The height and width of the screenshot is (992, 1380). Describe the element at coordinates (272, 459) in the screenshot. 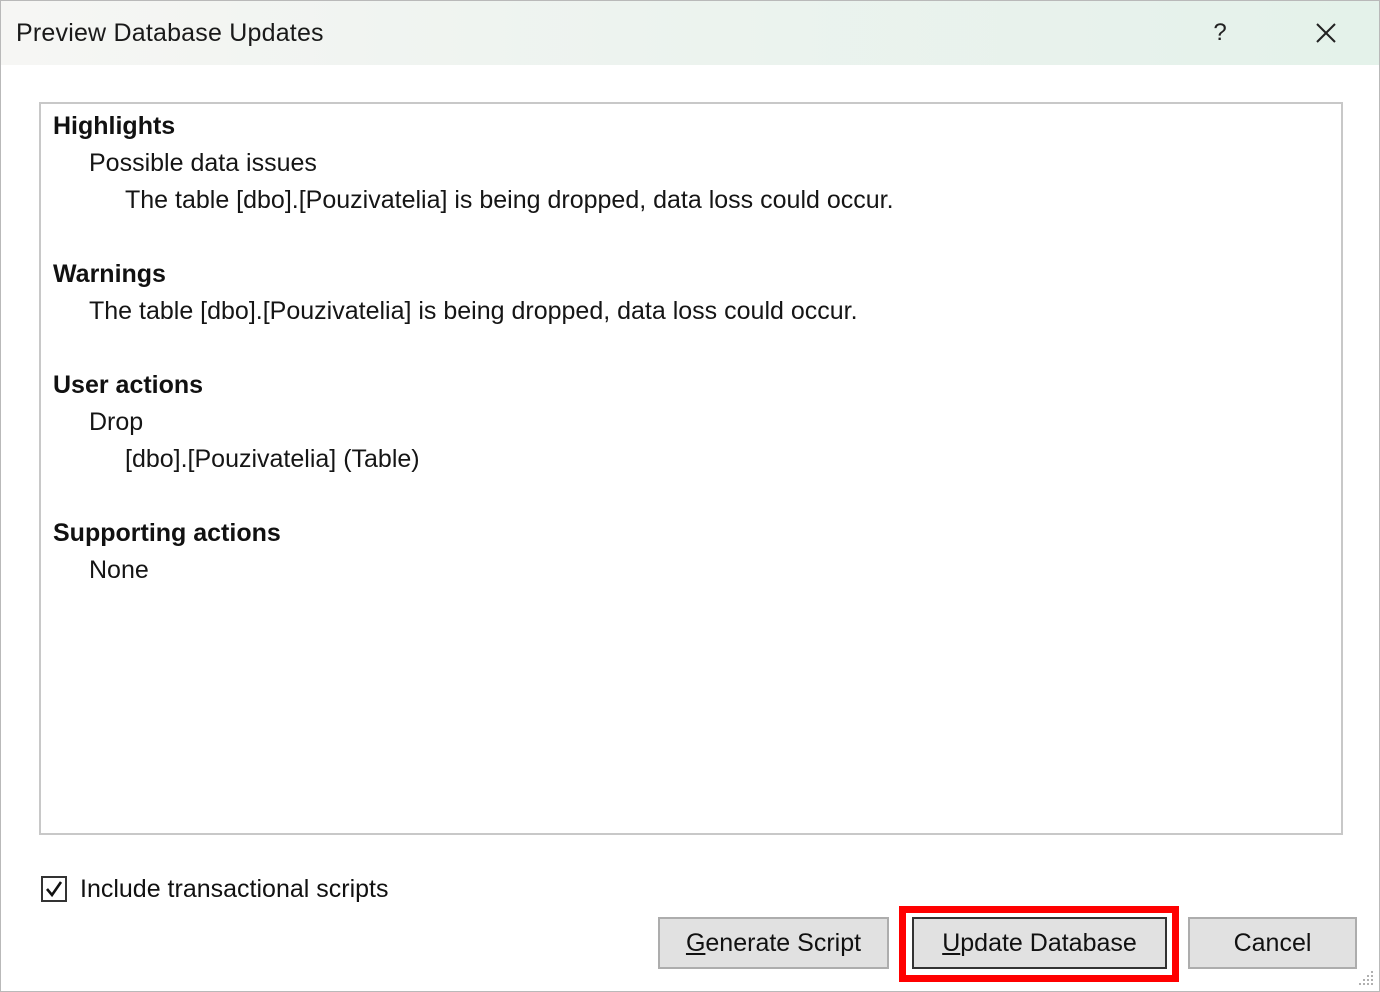

I see `section-detail: [dbo].[Pouzivatelia] (Table)` at that location.